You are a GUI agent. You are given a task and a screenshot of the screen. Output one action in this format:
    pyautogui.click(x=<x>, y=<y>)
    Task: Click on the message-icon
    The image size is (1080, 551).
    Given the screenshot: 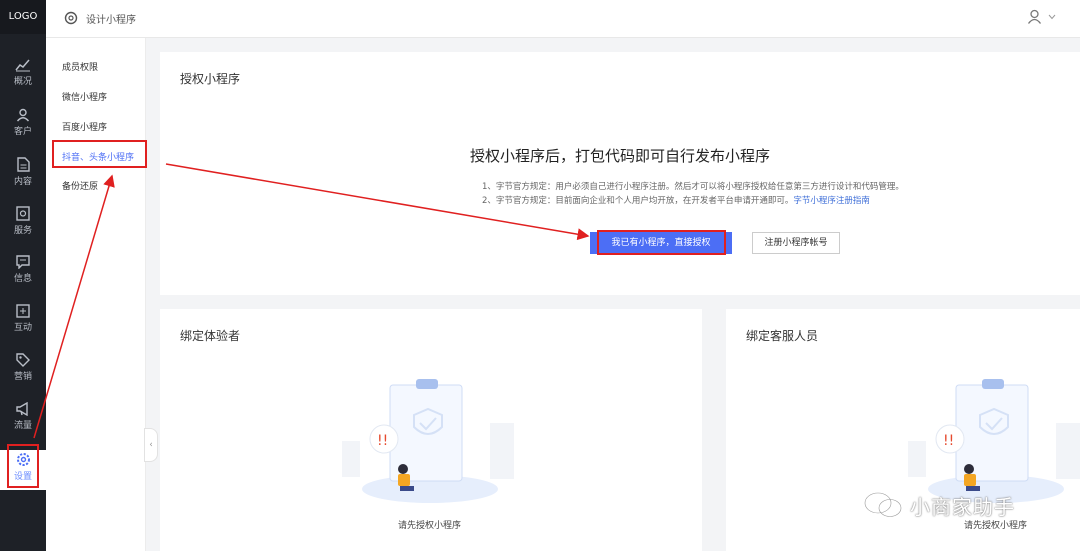 What is the action you would take?
    pyautogui.click(x=23, y=262)
    